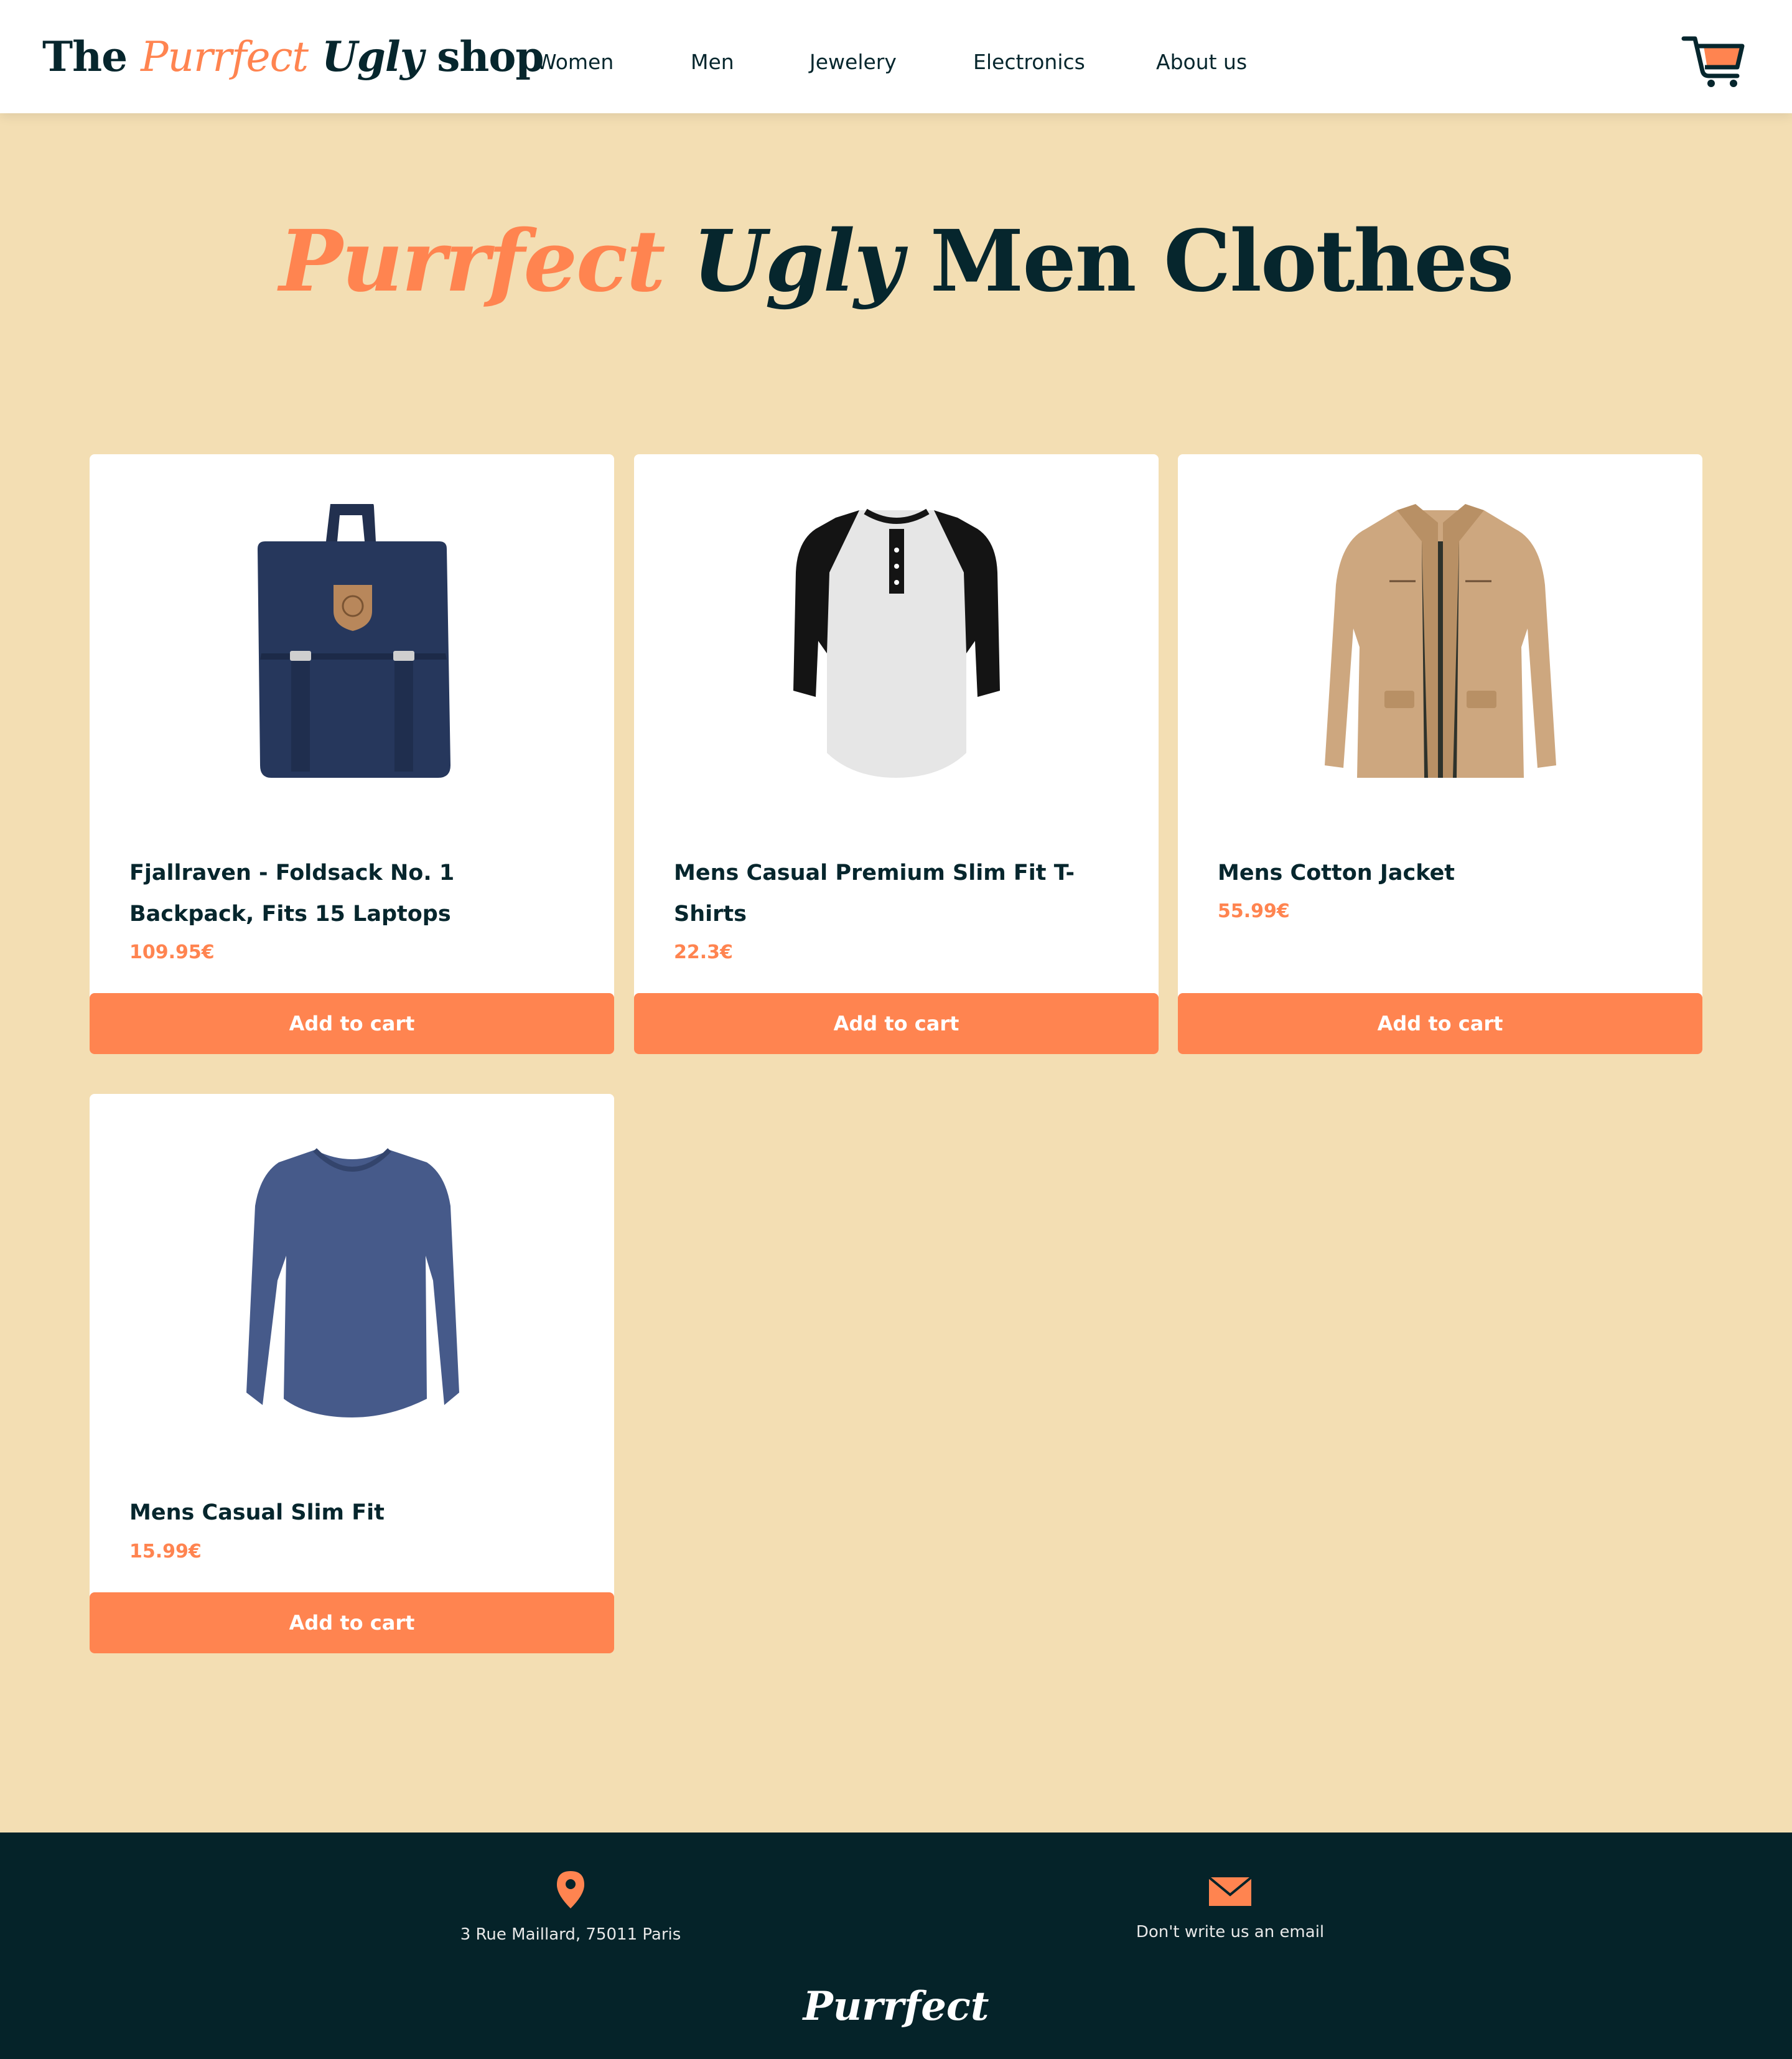  What do you see at coordinates (225, 57) in the screenshot?
I see `logo-word-purrfect: Purrfect` at bounding box center [225, 57].